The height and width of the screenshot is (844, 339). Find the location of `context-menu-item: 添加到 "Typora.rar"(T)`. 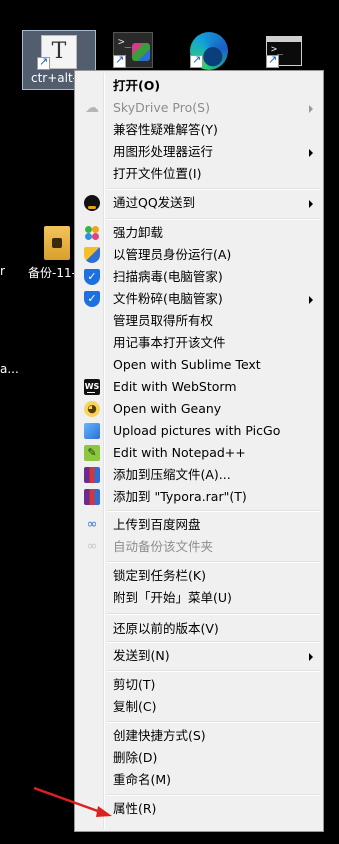

context-menu-item: 添加到 "Typora.rar"(T) is located at coordinates (199, 497).